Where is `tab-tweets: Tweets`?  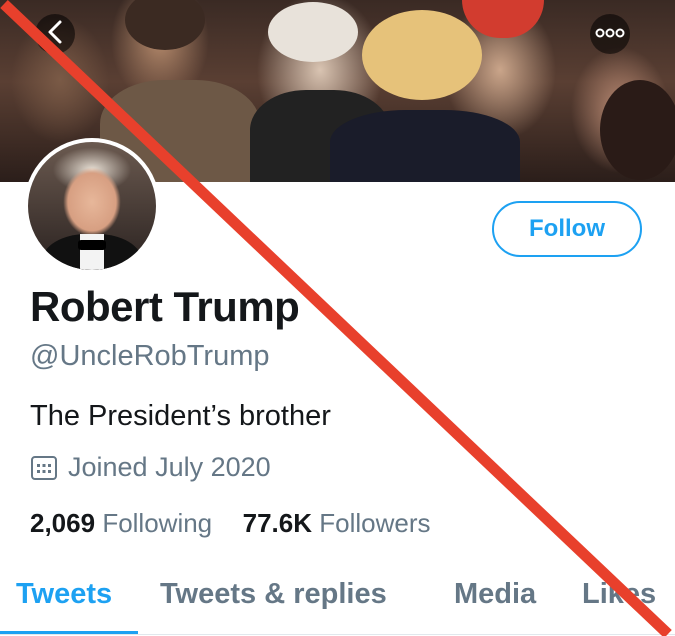
tab-tweets: Tweets is located at coordinates (64, 594).